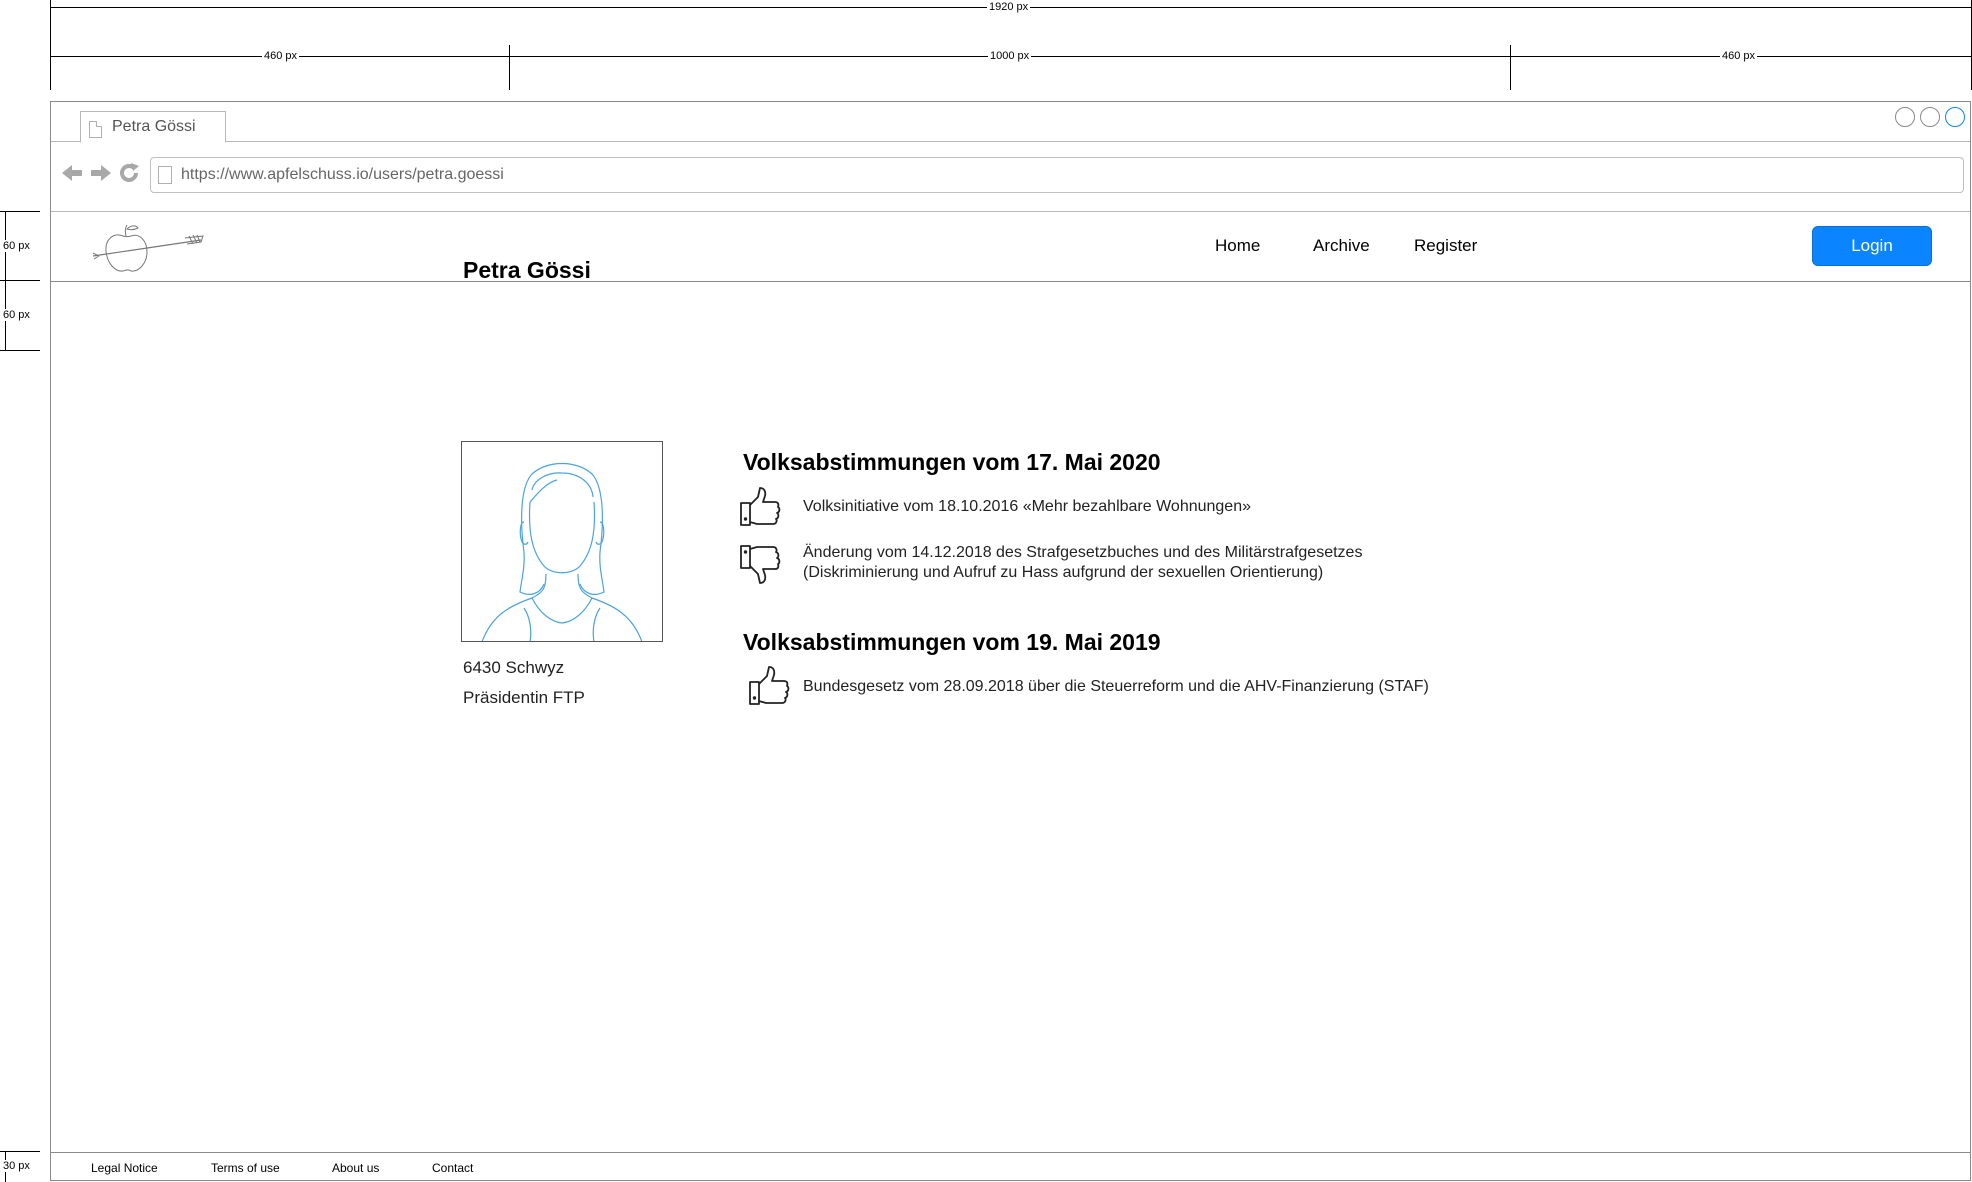 The width and height of the screenshot is (1972, 1182). Describe the element at coordinates (952, 462) in the screenshot. I see `vote-section-heading: Volksabstimmungen vom 17. Mai 2020` at that location.